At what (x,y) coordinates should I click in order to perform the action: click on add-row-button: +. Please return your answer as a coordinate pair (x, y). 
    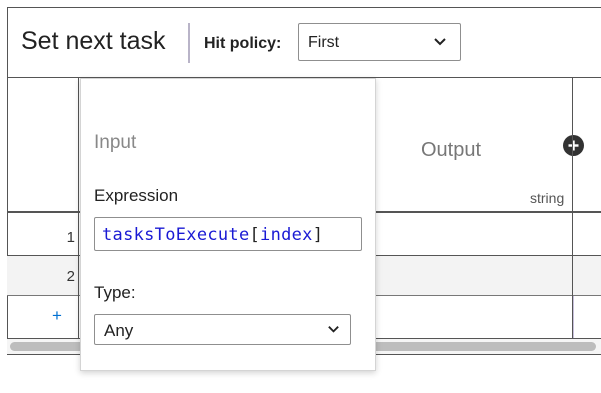
    Looking at the image, I should click on (57, 316).